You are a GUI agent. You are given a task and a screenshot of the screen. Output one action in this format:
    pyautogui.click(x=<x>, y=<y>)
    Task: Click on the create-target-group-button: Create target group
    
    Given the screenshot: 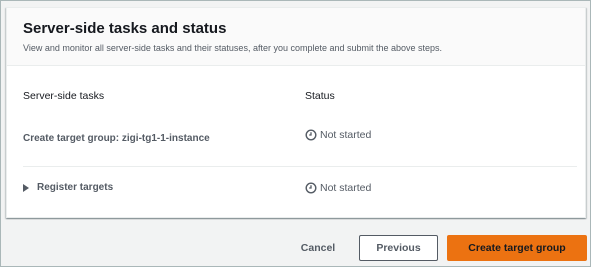 What is the action you would take?
    pyautogui.click(x=517, y=248)
    